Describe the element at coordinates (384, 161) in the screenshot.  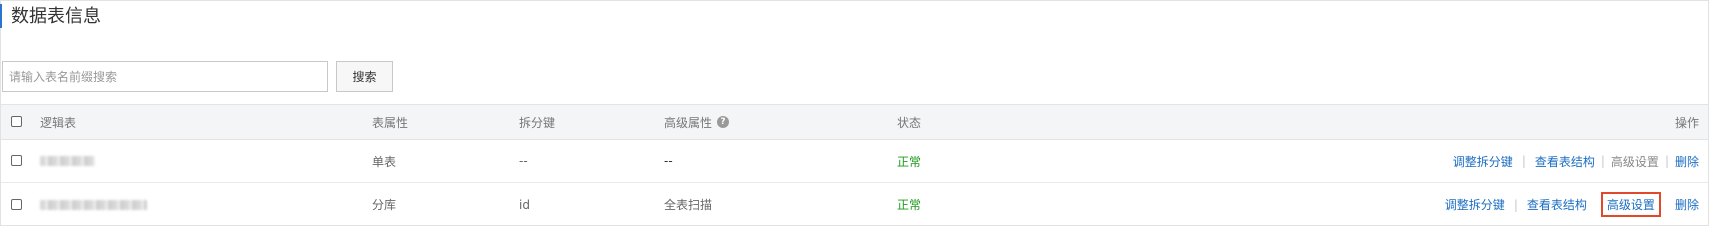
I see `table-attribute: 单表` at that location.